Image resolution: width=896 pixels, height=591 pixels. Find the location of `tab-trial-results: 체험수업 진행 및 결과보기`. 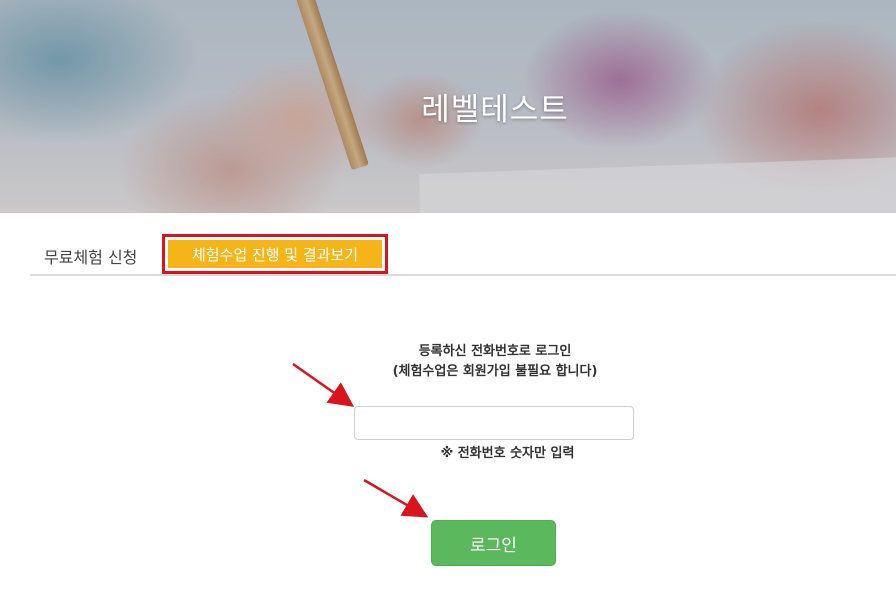

tab-trial-results: 체험수업 진행 및 결과보기 is located at coordinates (275, 254).